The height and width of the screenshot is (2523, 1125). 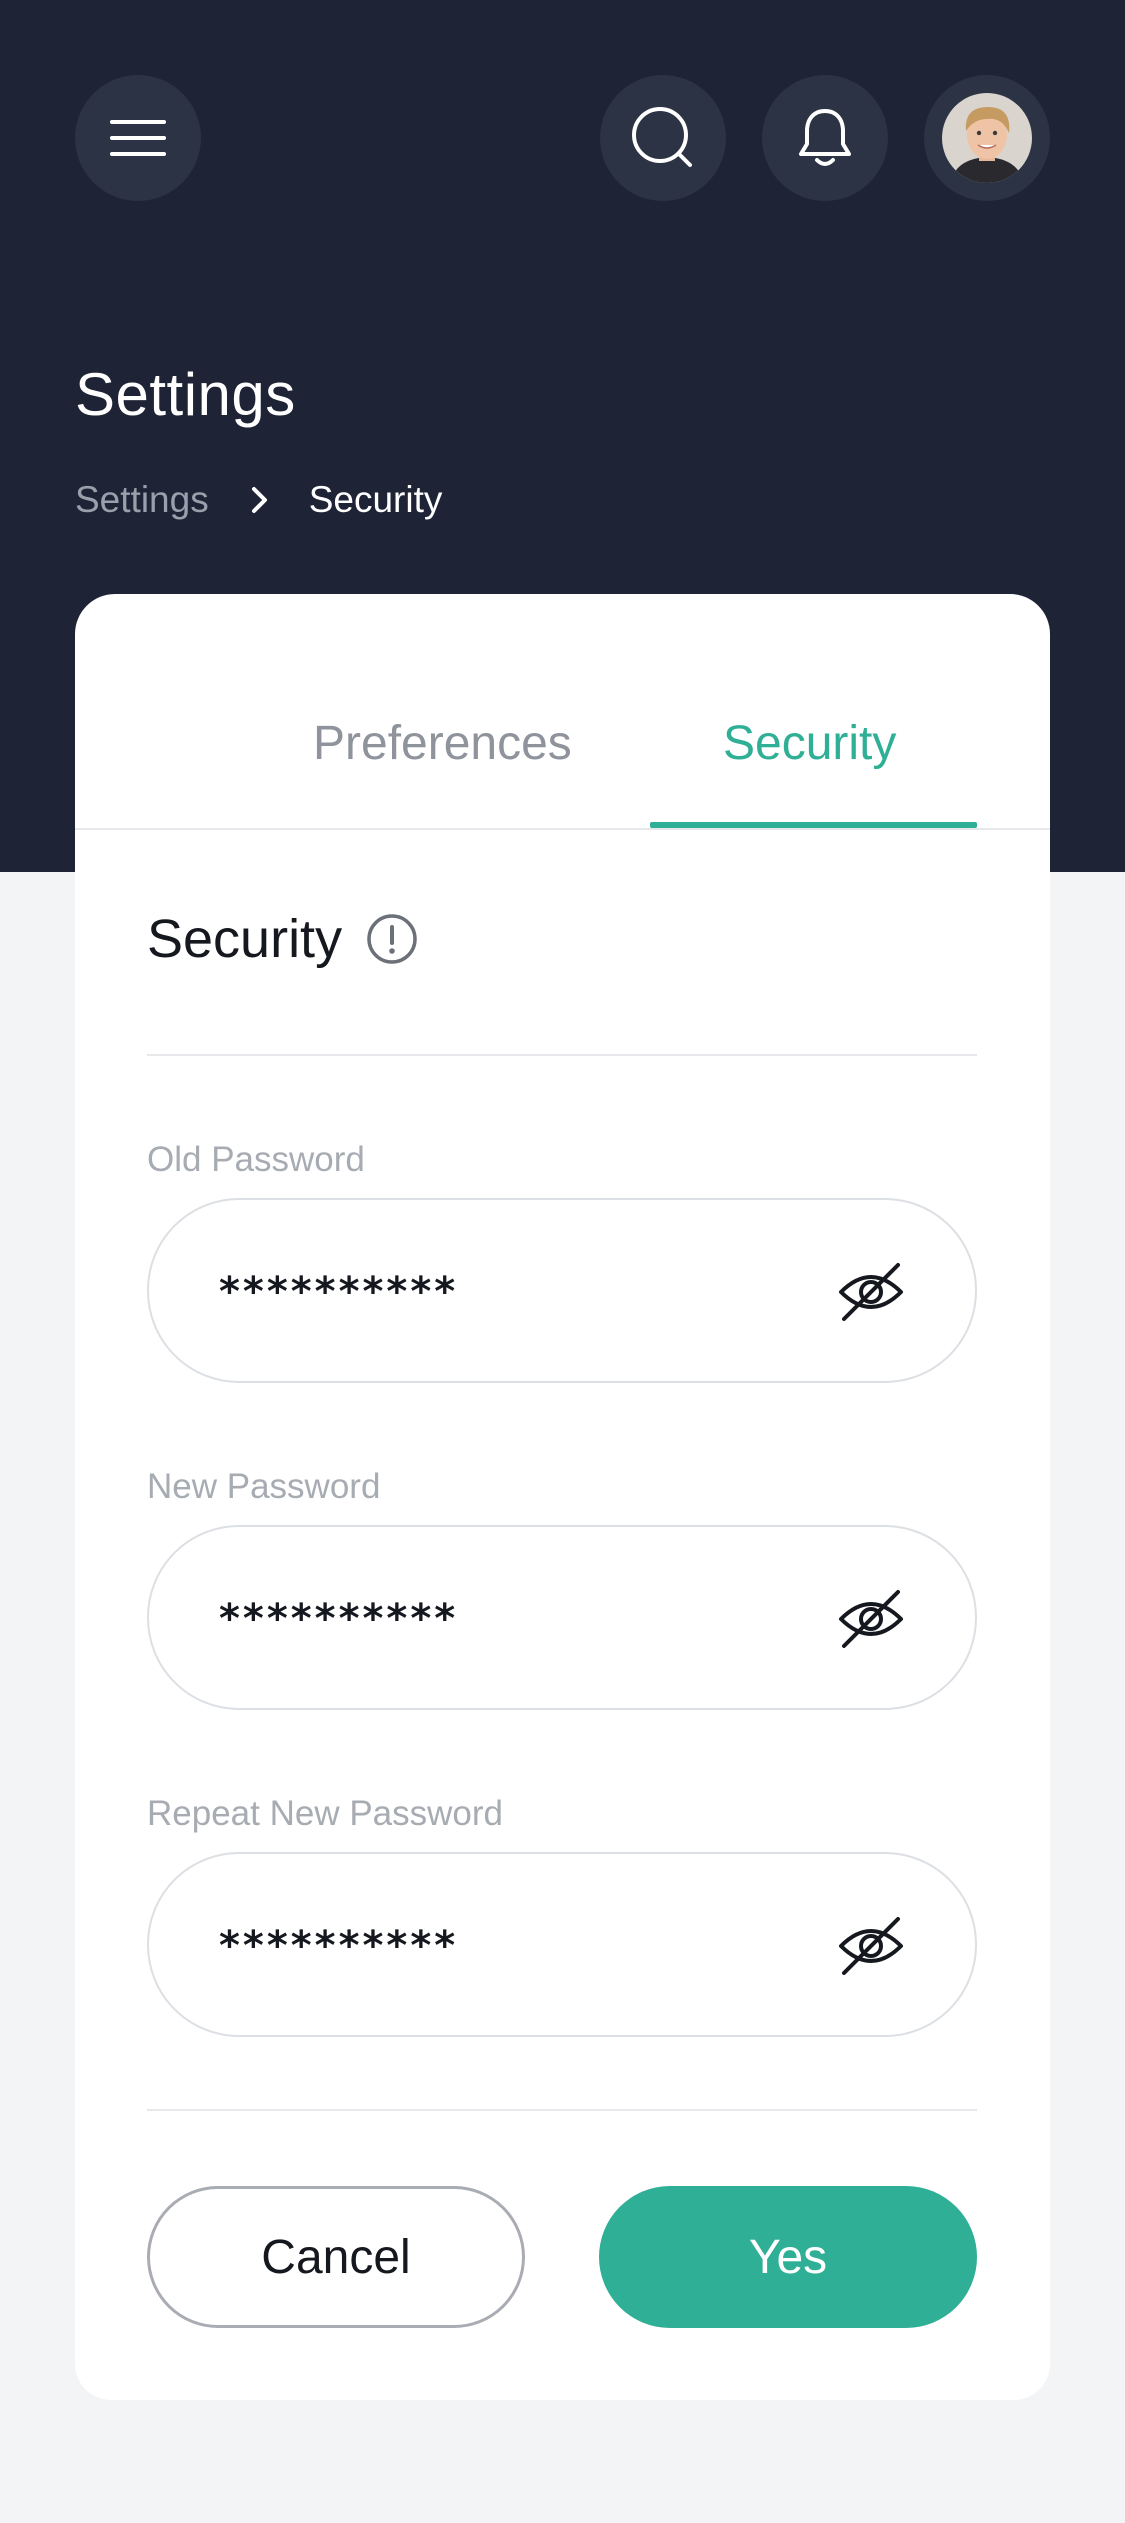 I want to click on search-button, so click(x=663, y=138).